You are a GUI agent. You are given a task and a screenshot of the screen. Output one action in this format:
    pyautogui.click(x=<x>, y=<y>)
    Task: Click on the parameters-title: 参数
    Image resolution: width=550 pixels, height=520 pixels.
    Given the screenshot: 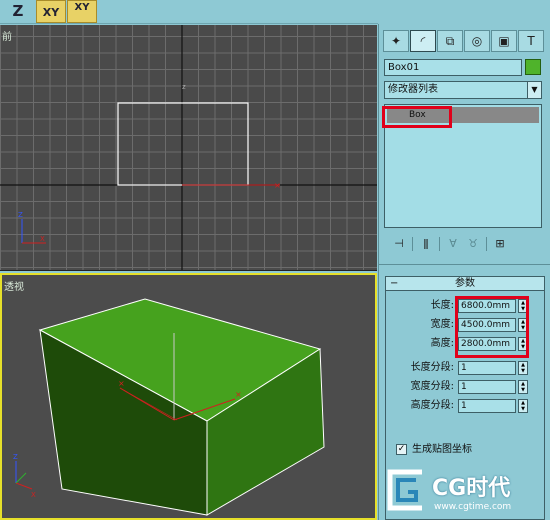 What is the action you would take?
    pyautogui.click(x=465, y=283)
    